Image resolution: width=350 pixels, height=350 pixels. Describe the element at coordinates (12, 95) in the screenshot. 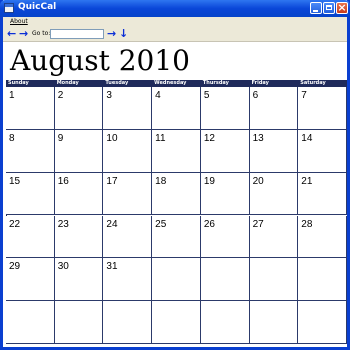

I see `day-number: 1` at that location.